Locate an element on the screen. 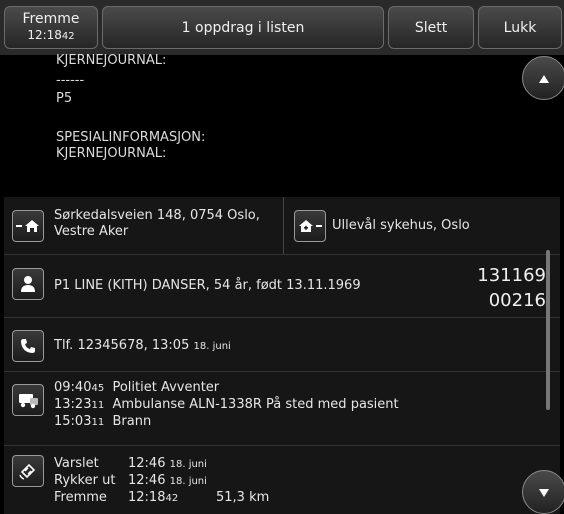 The height and width of the screenshot is (514, 564). info-line: P5 is located at coordinates (64, 98).